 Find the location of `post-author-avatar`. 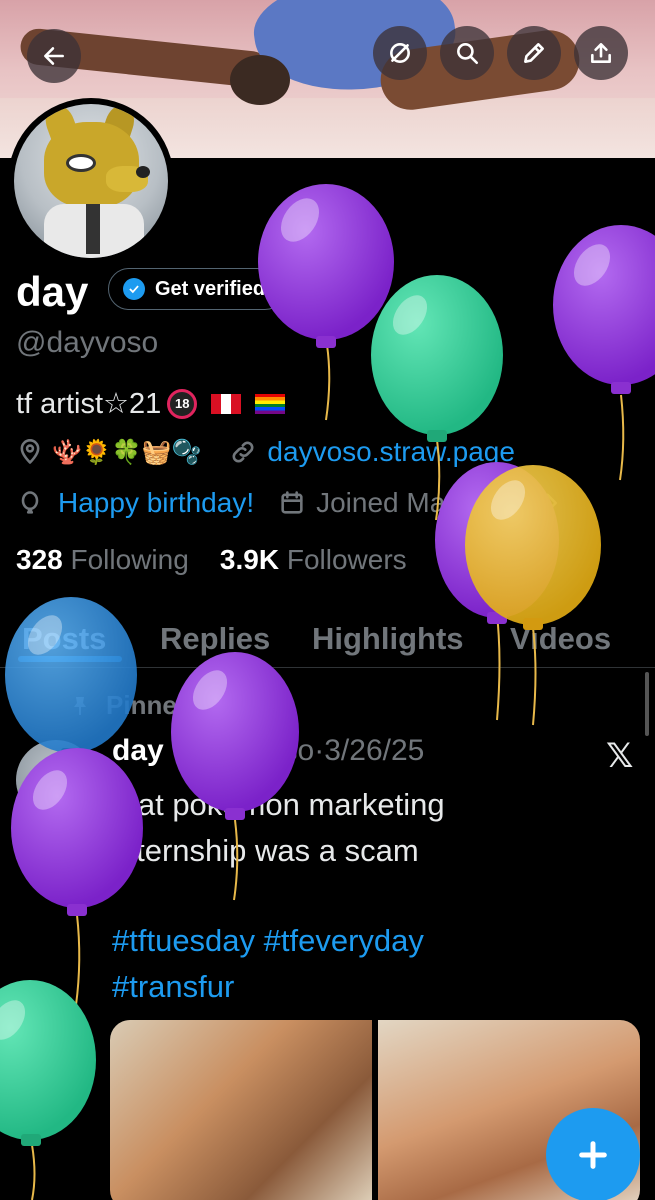

post-author-avatar is located at coordinates (56, 780).